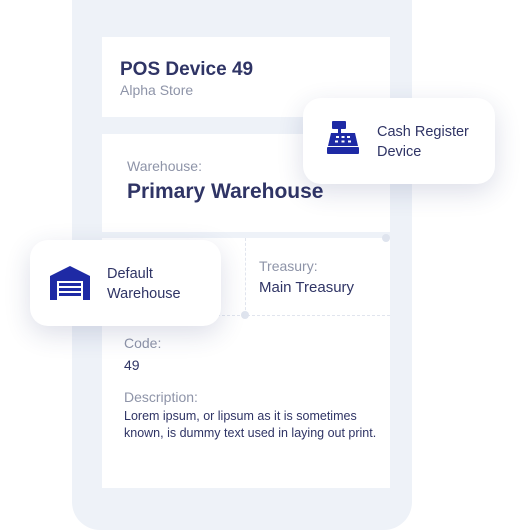 The width and height of the screenshot is (525, 530). I want to click on device-store: Alpha Store, so click(157, 90).